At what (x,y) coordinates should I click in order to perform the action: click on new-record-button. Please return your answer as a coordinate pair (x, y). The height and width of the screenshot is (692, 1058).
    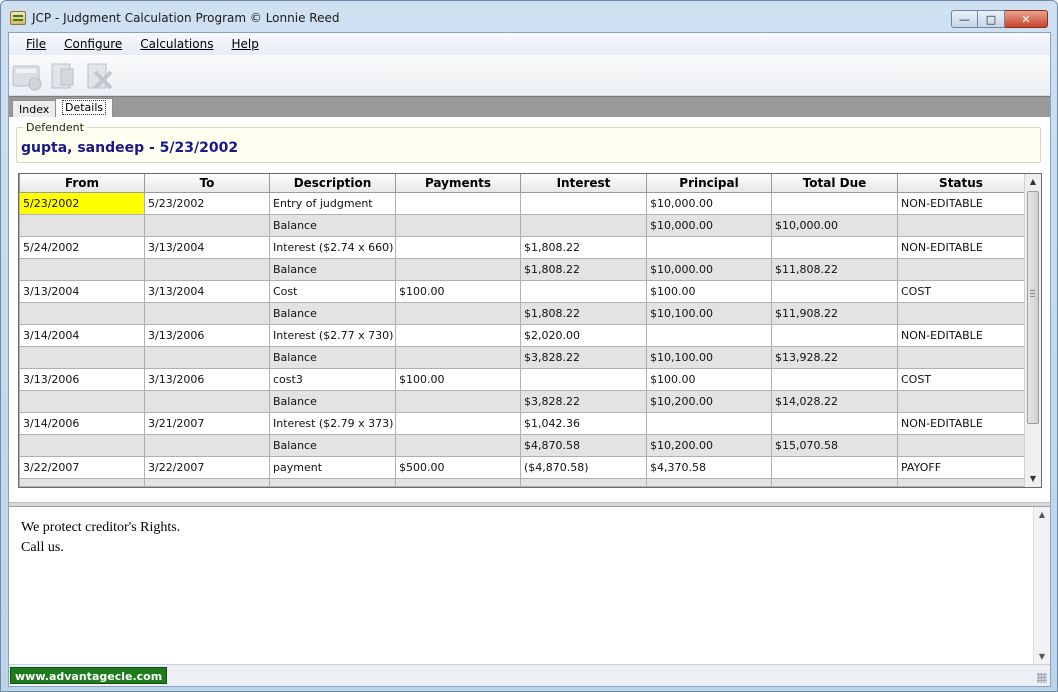
    Looking at the image, I should click on (27, 76).